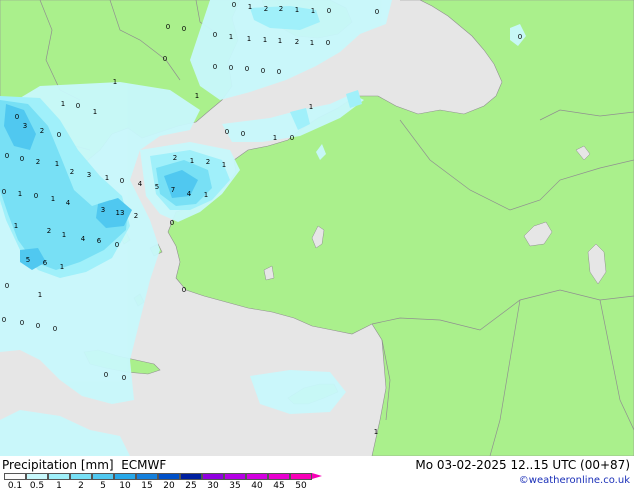  I want to click on point-value: 13, so click(120, 213).